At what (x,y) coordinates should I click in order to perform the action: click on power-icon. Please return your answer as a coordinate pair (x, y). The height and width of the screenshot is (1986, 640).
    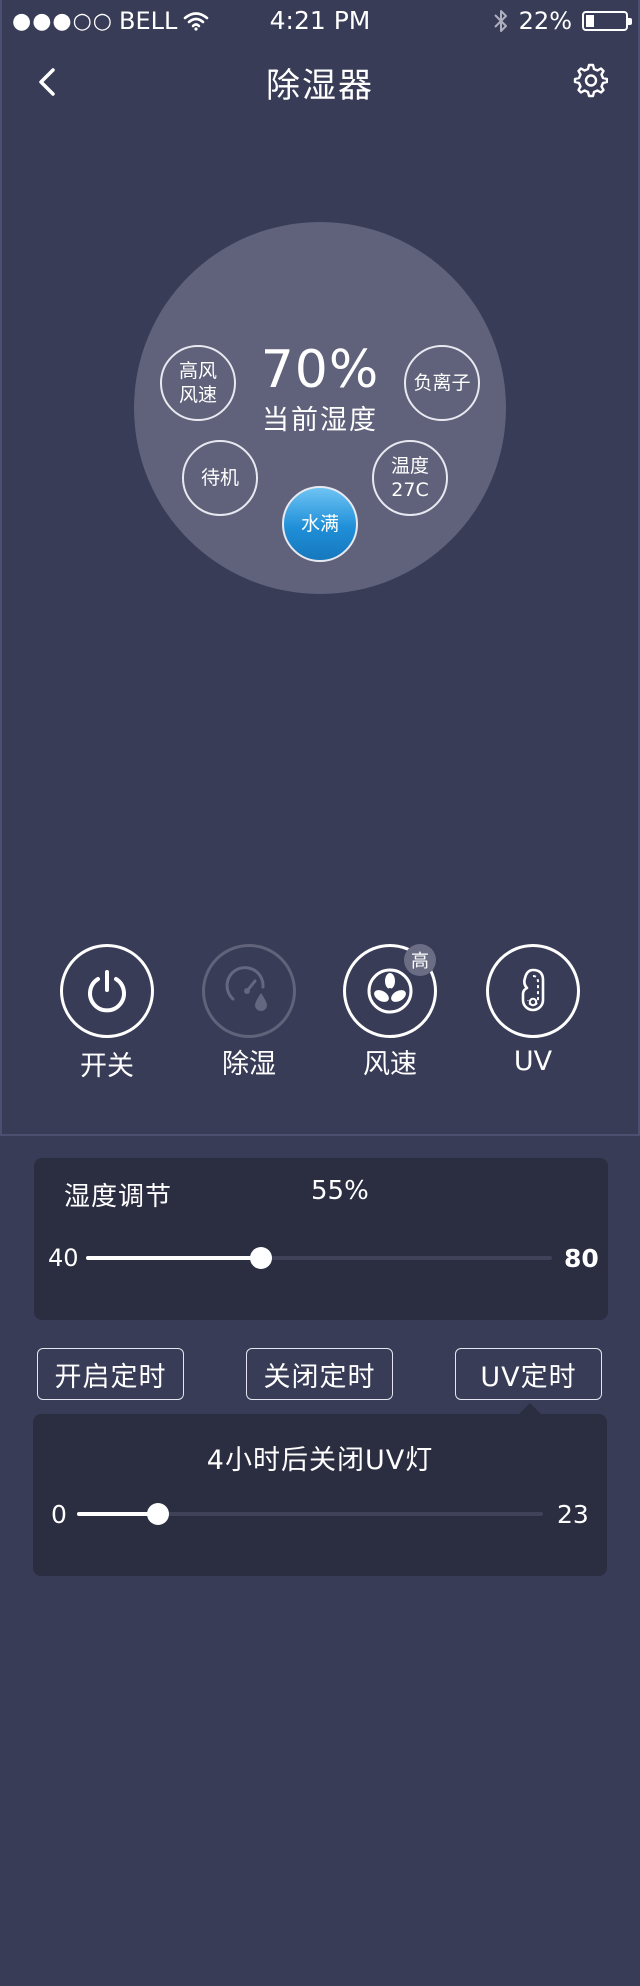
    Looking at the image, I should click on (107, 991).